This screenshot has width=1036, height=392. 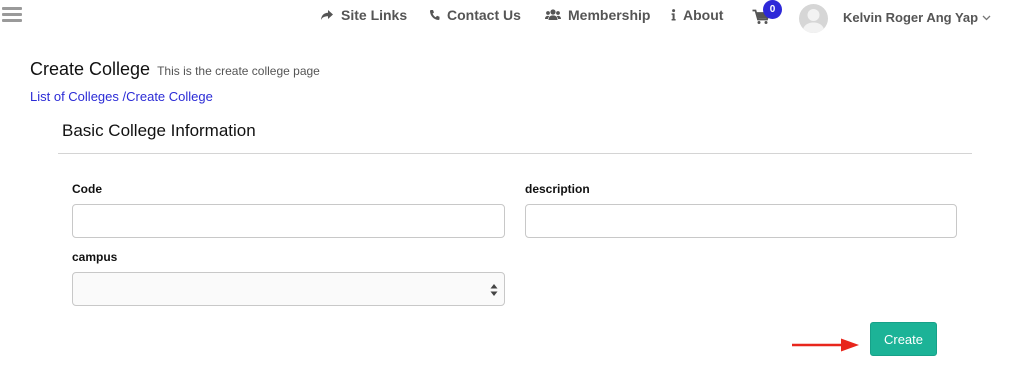 I want to click on description-input, so click(x=741, y=221).